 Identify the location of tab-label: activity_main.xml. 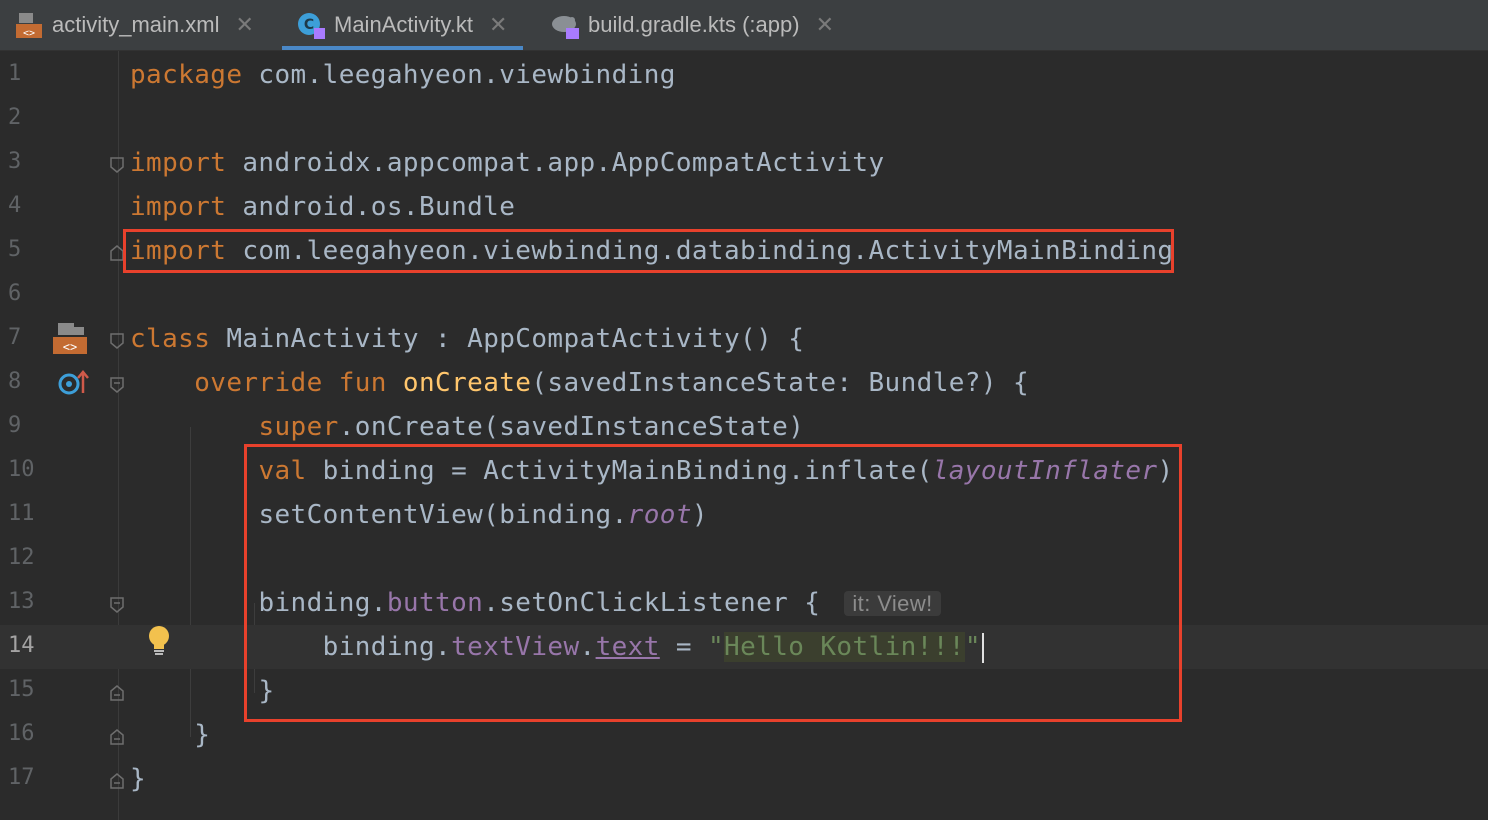
(136, 24).